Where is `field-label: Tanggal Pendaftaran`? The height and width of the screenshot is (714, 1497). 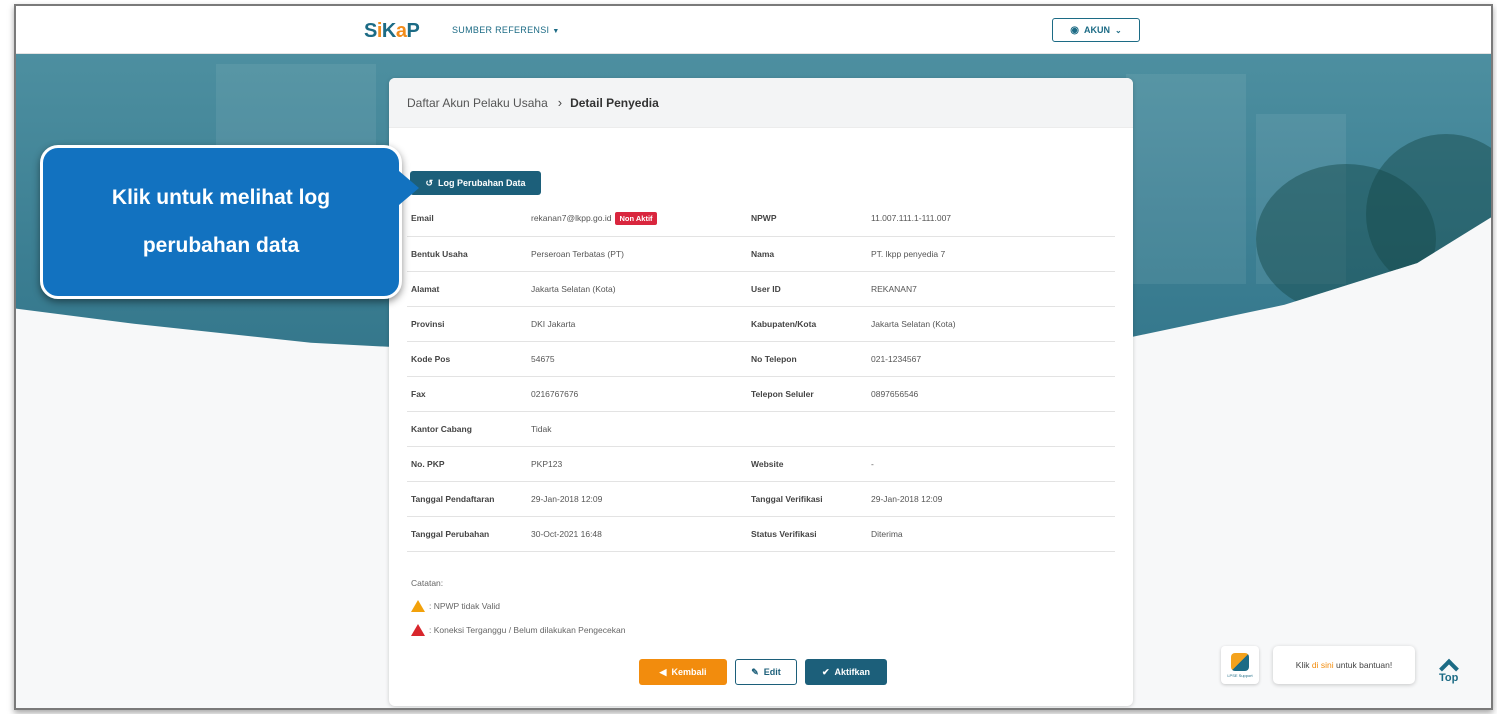 field-label: Tanggal Pendaftaran is located at coordinates (467, 499).